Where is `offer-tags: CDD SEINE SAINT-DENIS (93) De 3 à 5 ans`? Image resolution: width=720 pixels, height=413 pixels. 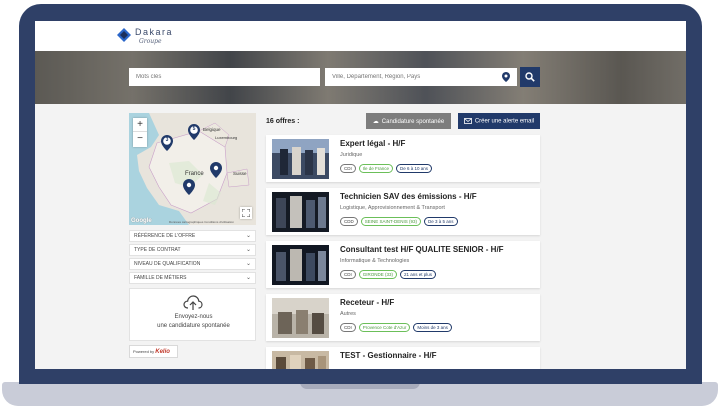
offer-tags: CDD SEINE SAINT-DENIS (93) De 3 à 5 ans is located at coordinates (400, 221).